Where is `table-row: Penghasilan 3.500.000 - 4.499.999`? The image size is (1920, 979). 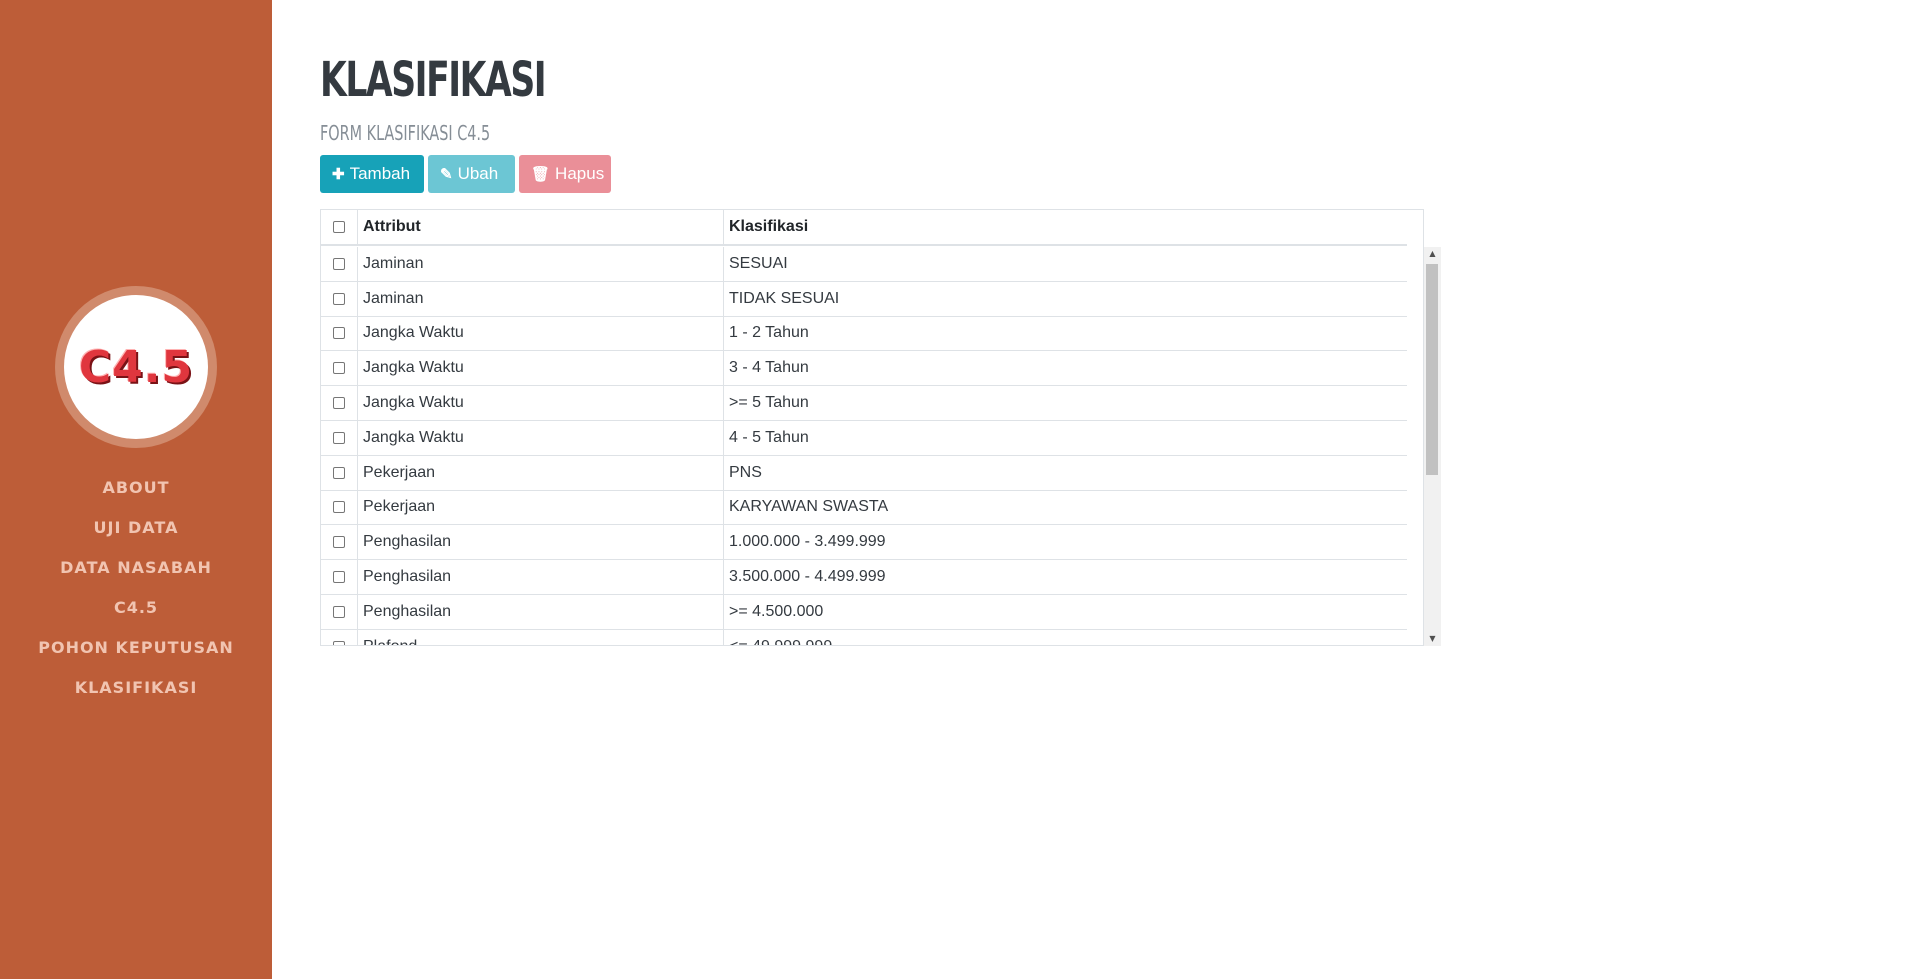 table-row: Penghasilan 3.500.000 - 4.499.999 is located at coordinates (864, 577).